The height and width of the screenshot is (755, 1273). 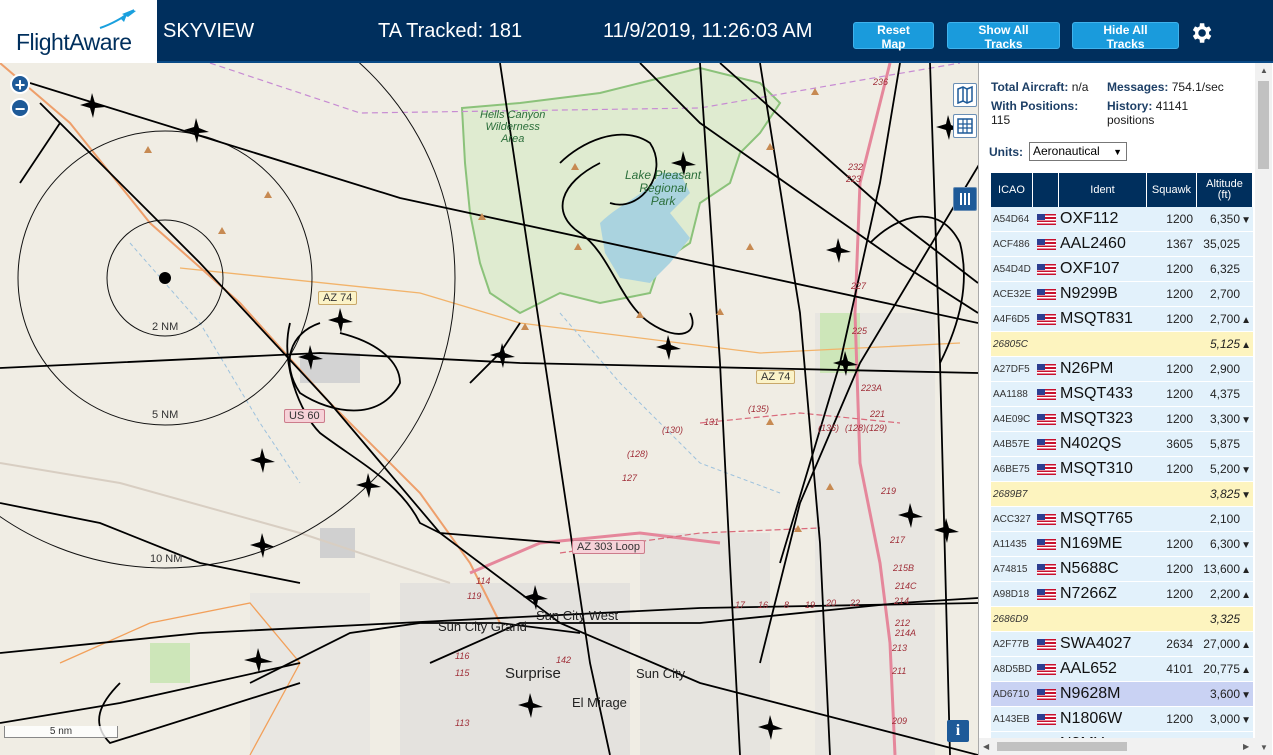 What do you see at coordinates (1122, 219) in the screenshot?
I see `table-row: A54D64 OXF112 1200 6,350▼` at bounding box center [1122, 219].